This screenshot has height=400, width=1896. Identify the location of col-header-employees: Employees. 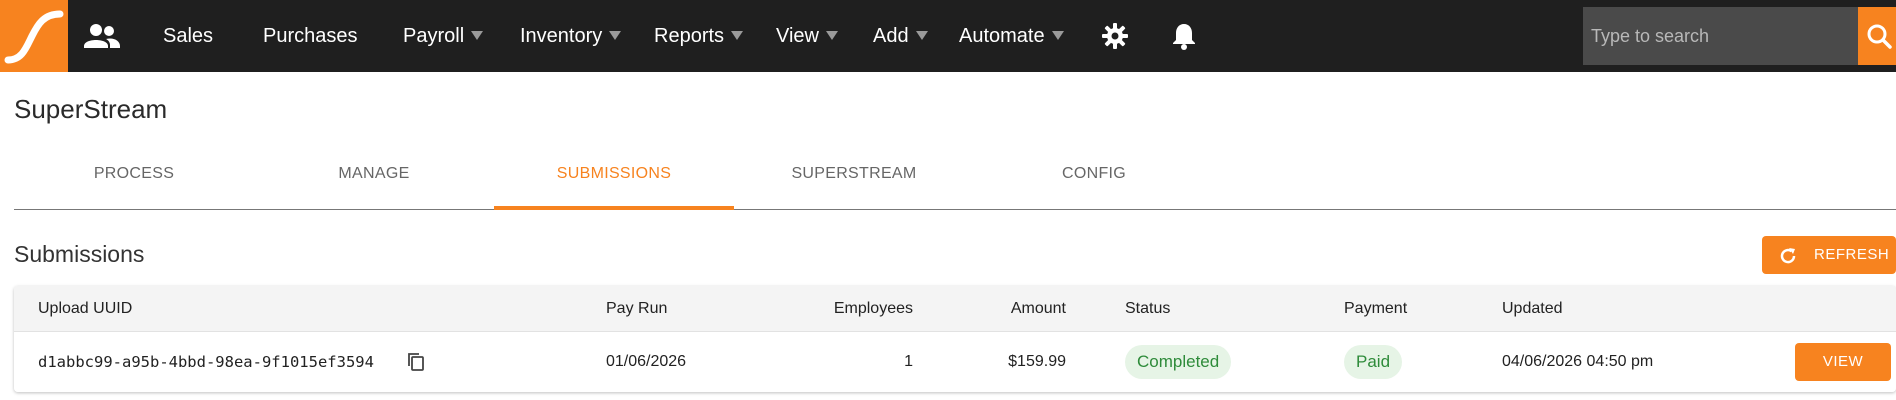
(873, 308).